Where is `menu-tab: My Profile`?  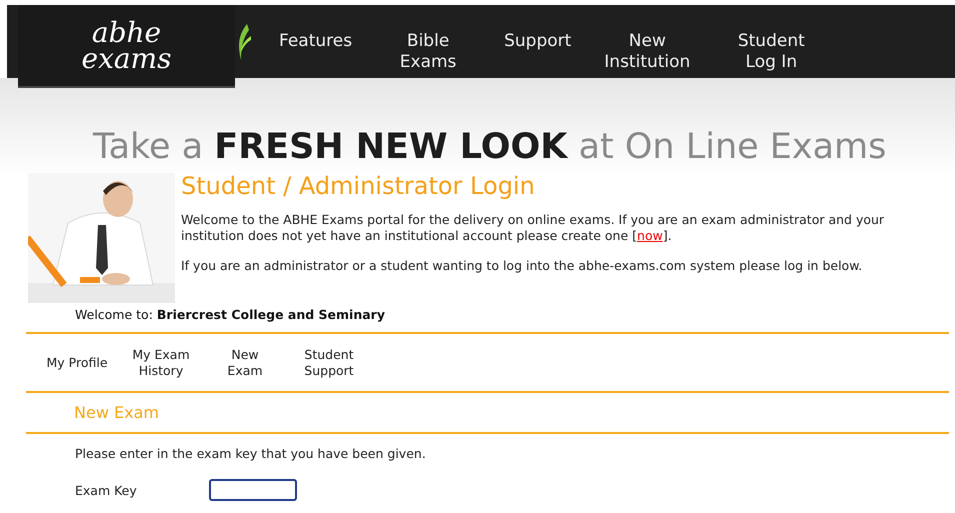
menu-tab: My Profile is located at coordinates (77, 363).